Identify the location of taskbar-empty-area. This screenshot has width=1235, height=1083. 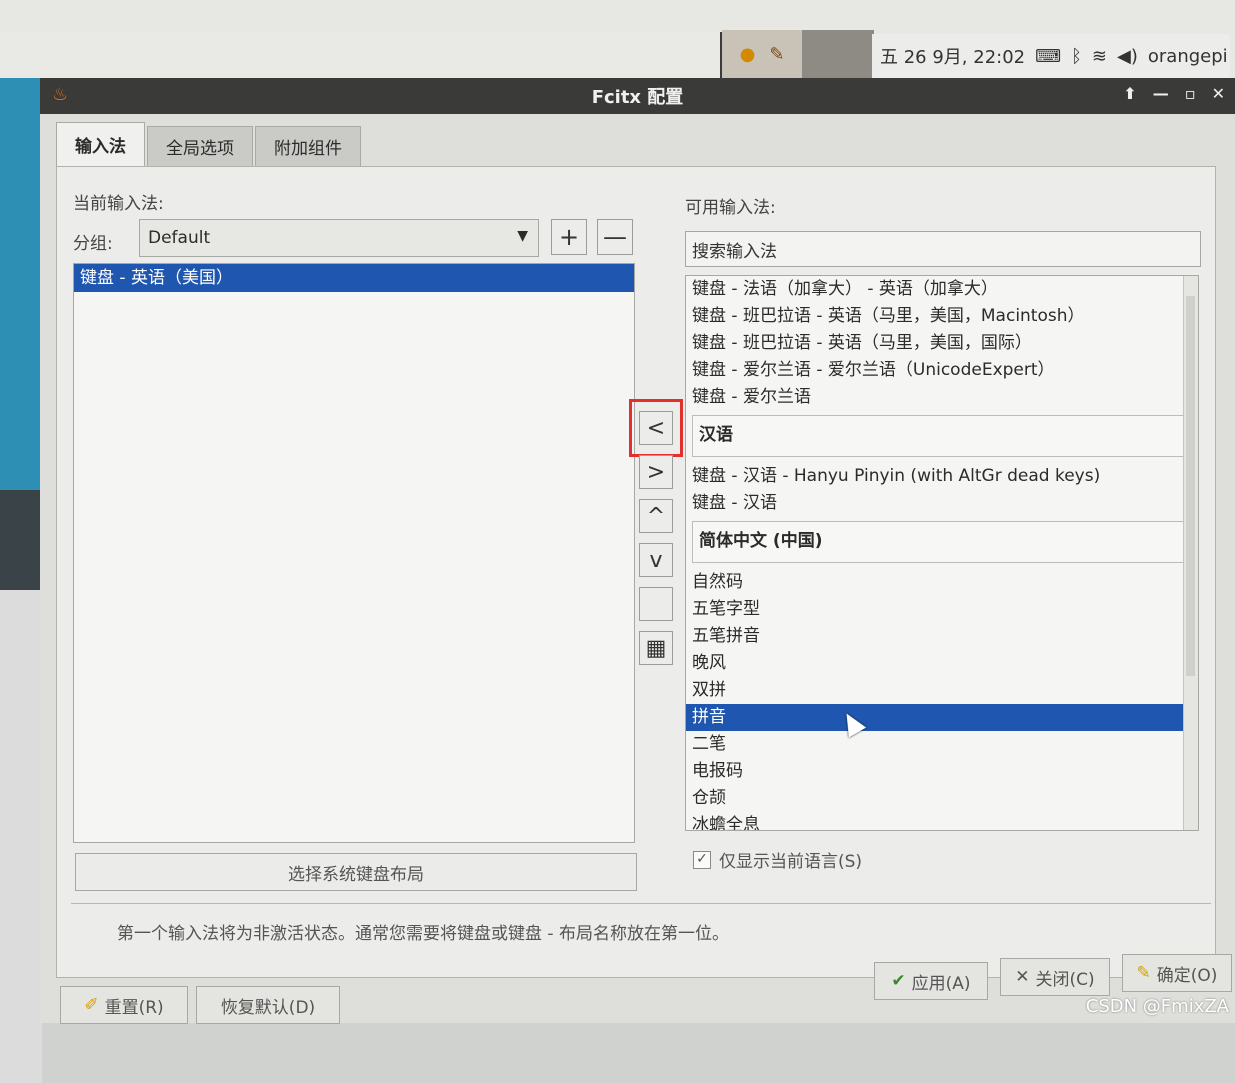
(361, 55).